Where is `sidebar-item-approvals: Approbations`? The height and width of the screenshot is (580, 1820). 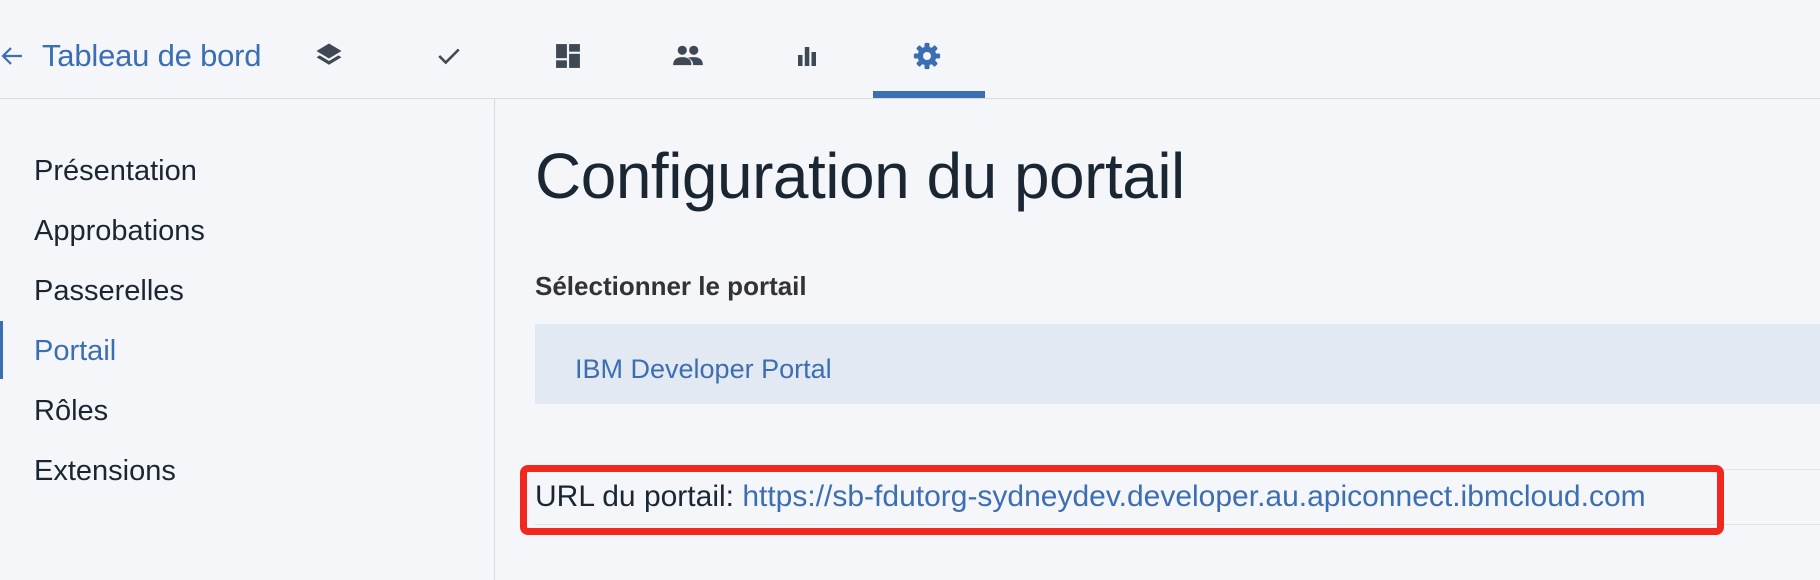 sidebar-item-approvals: Approbations is located at coordinates (119, 231).